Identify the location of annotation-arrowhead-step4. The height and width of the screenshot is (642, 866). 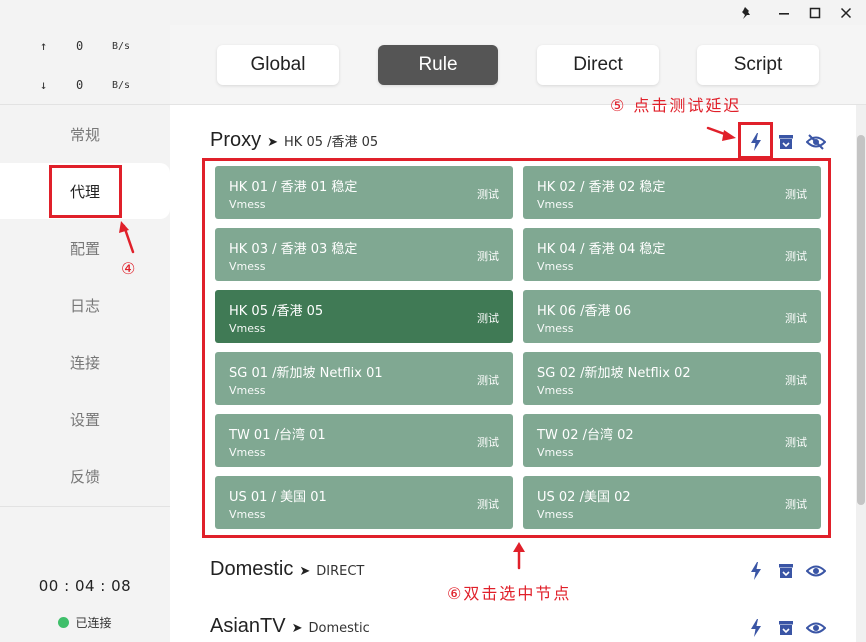
(124, 227).